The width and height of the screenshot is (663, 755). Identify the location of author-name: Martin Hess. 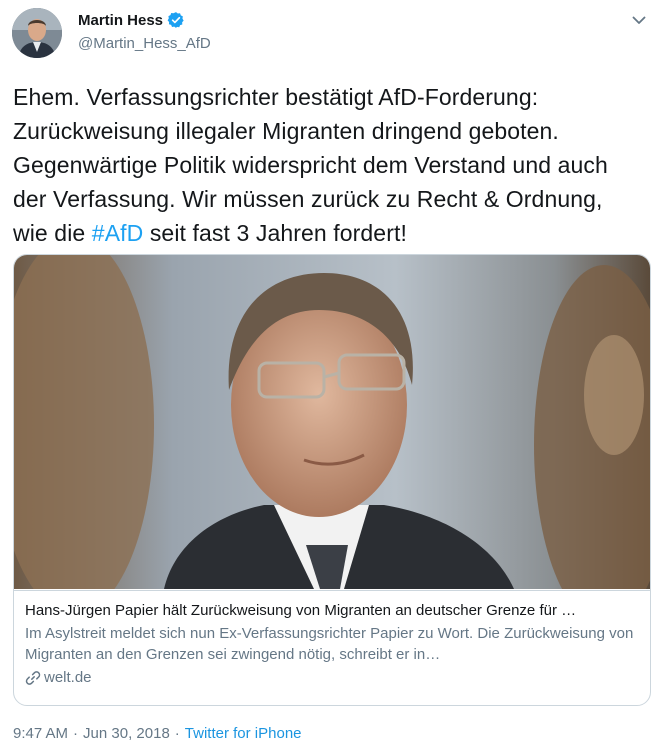
(120, 20).